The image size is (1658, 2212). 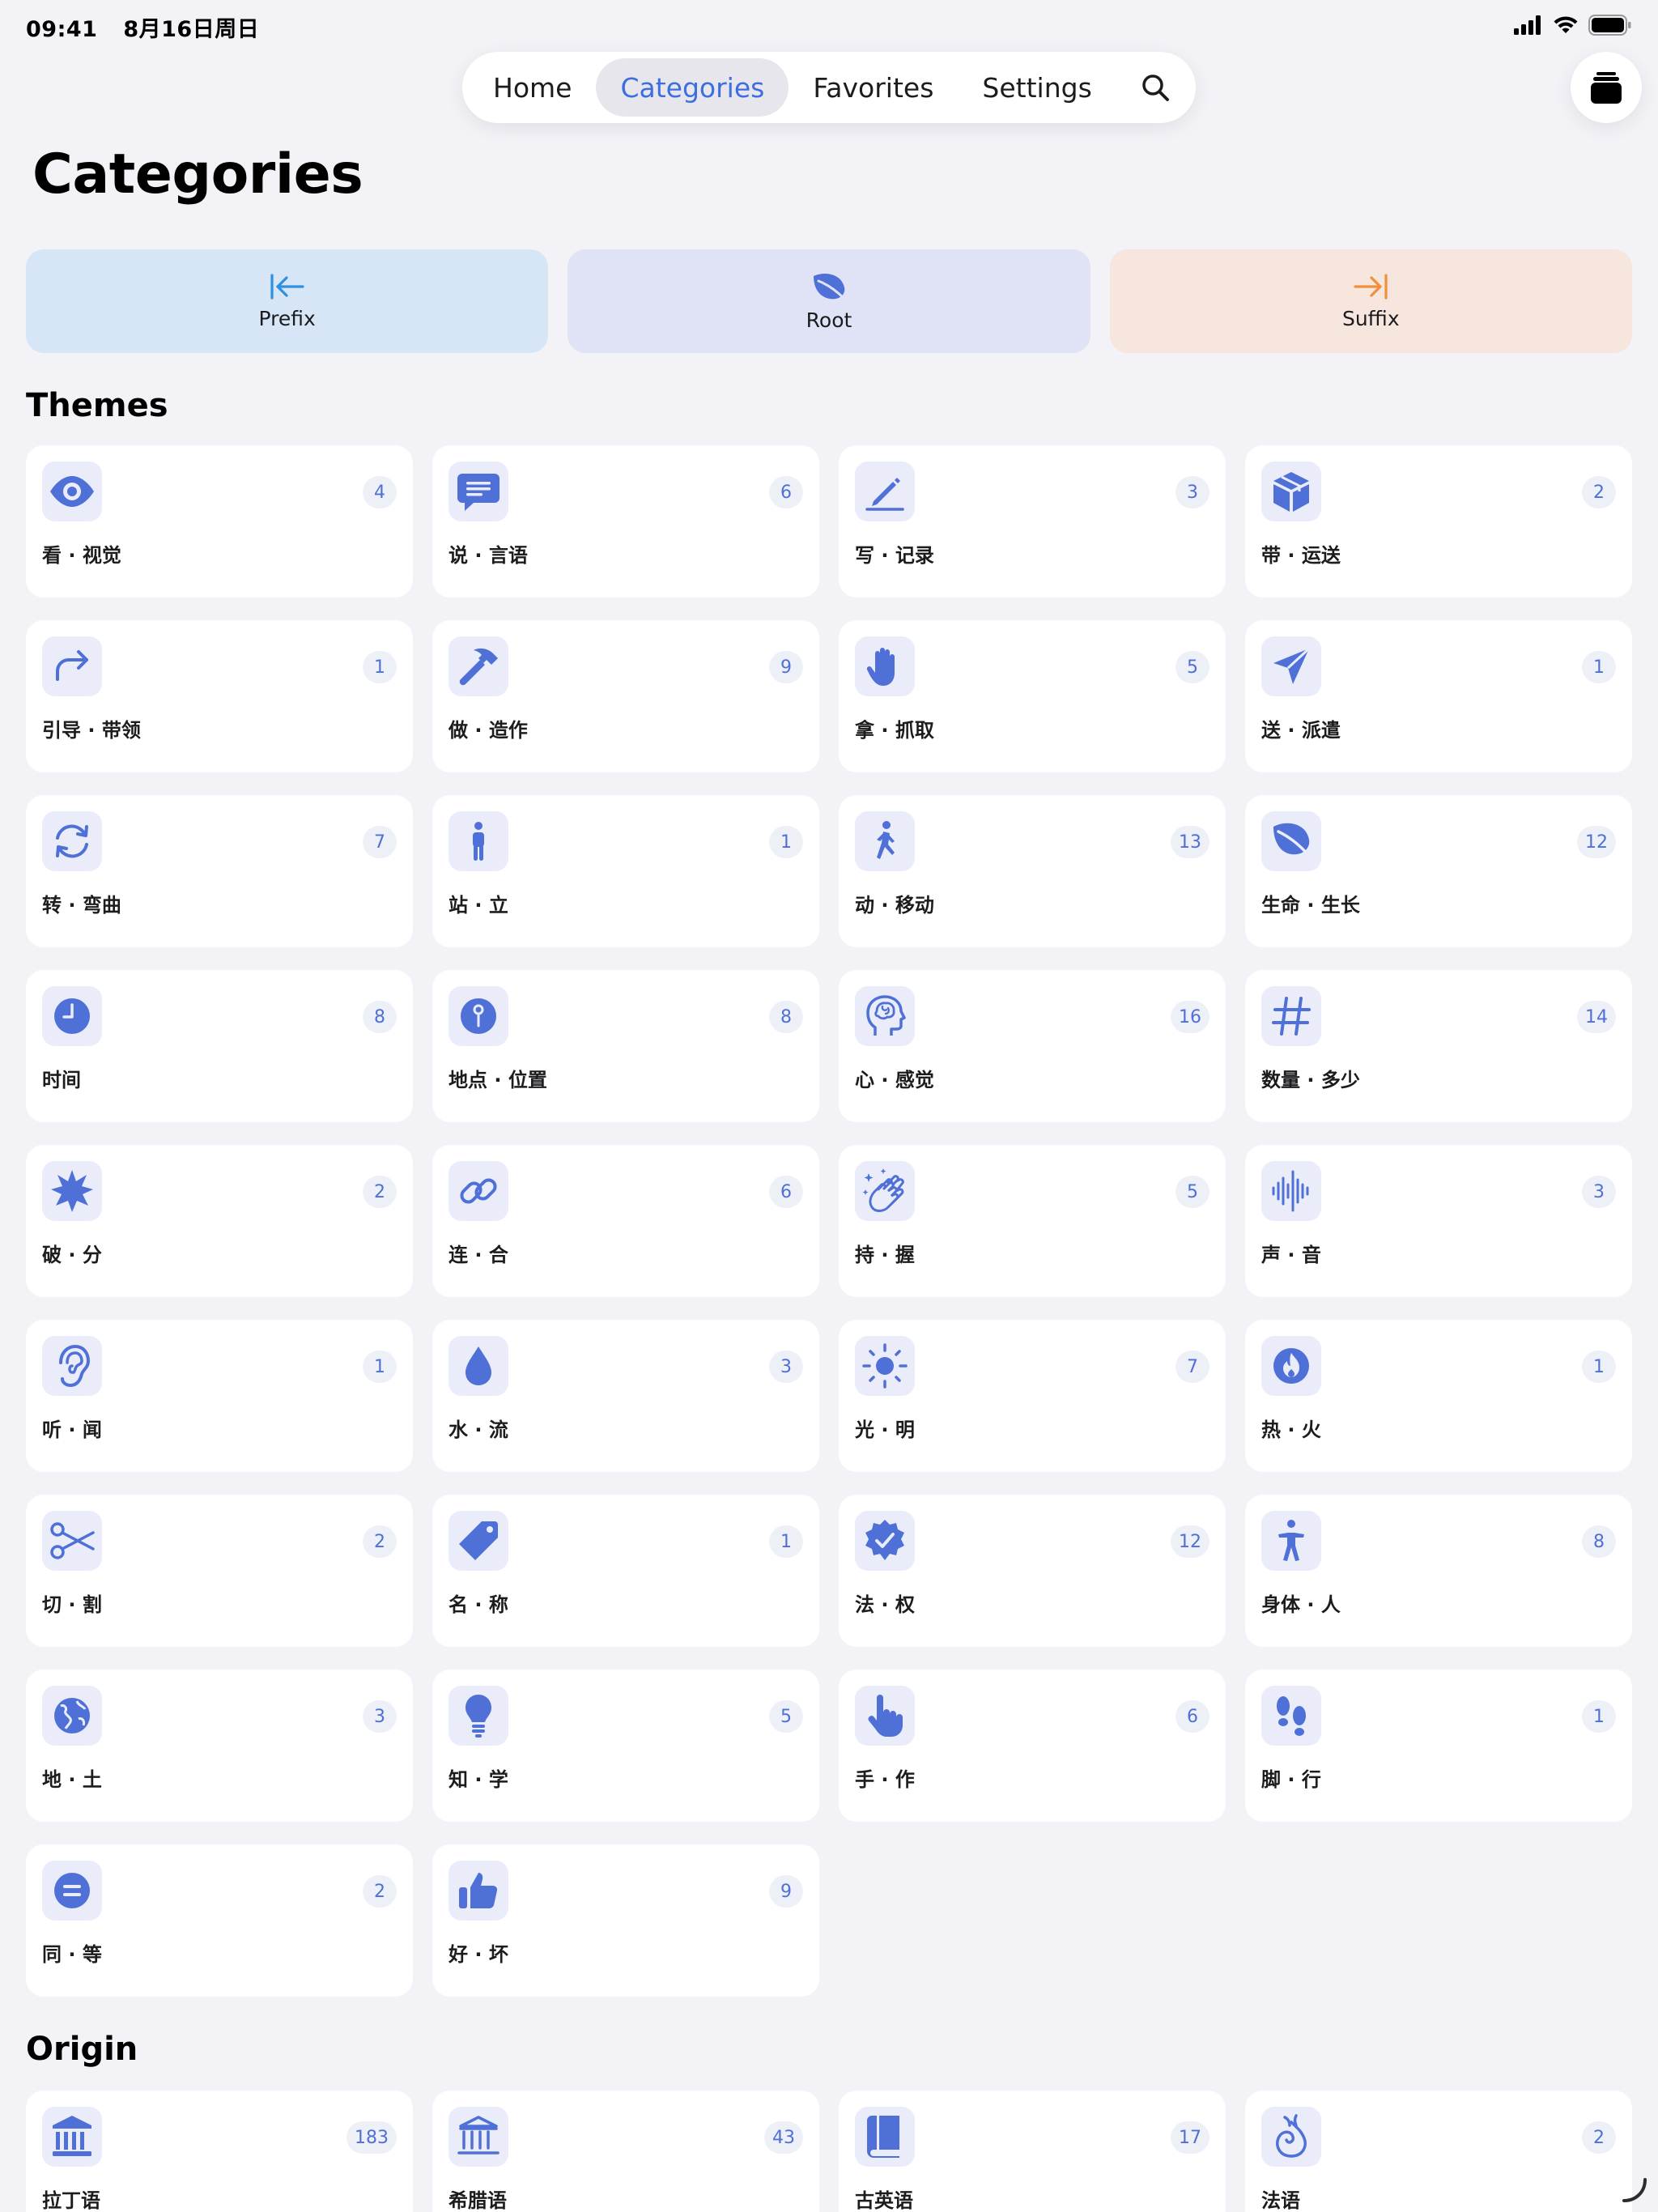 I want to click on status-time-date: 09:41 8月16日周日, so click(x=151, y=27).